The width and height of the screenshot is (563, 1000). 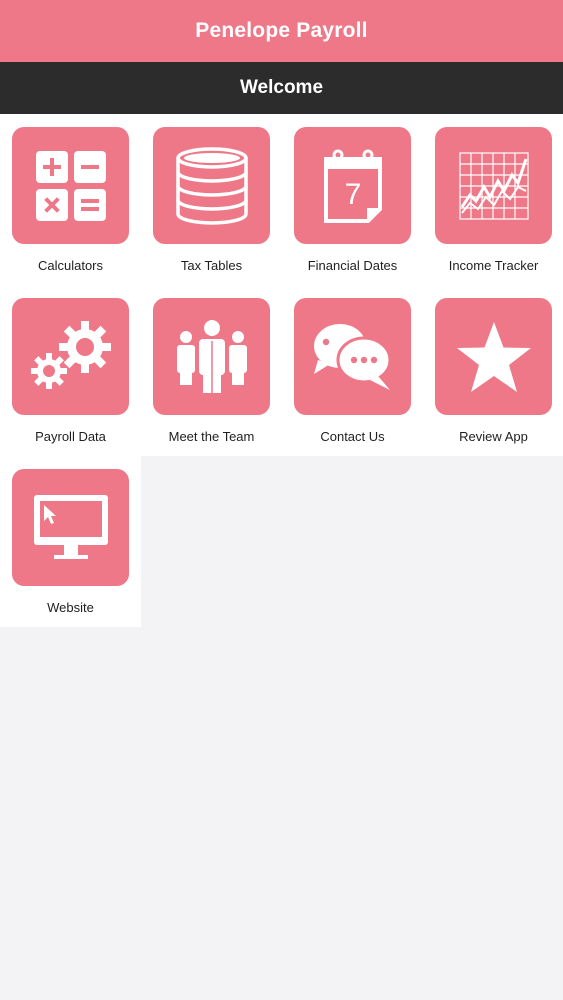 I want to click on menu-item-label: Review App, so click(x=493, y=436).